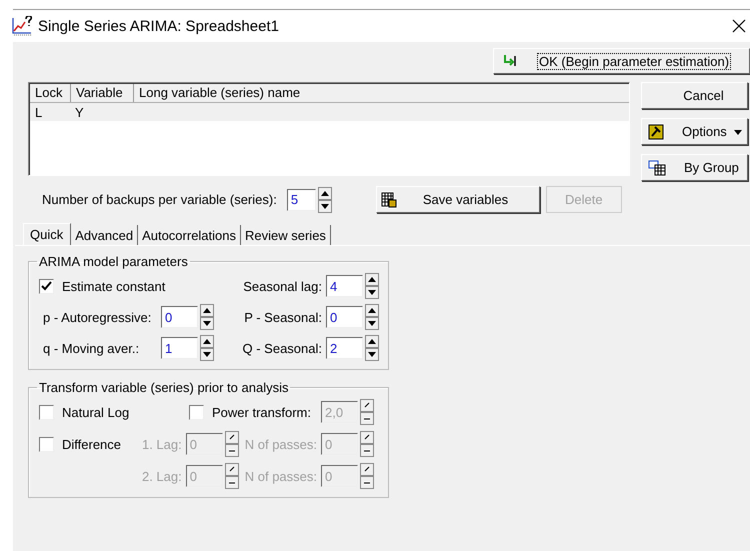 This screenshot has height=551, width=750. Describe the element at coordinates (344, 286) in the screenshot. I see `seasonal-lag-field: 4` at that location.